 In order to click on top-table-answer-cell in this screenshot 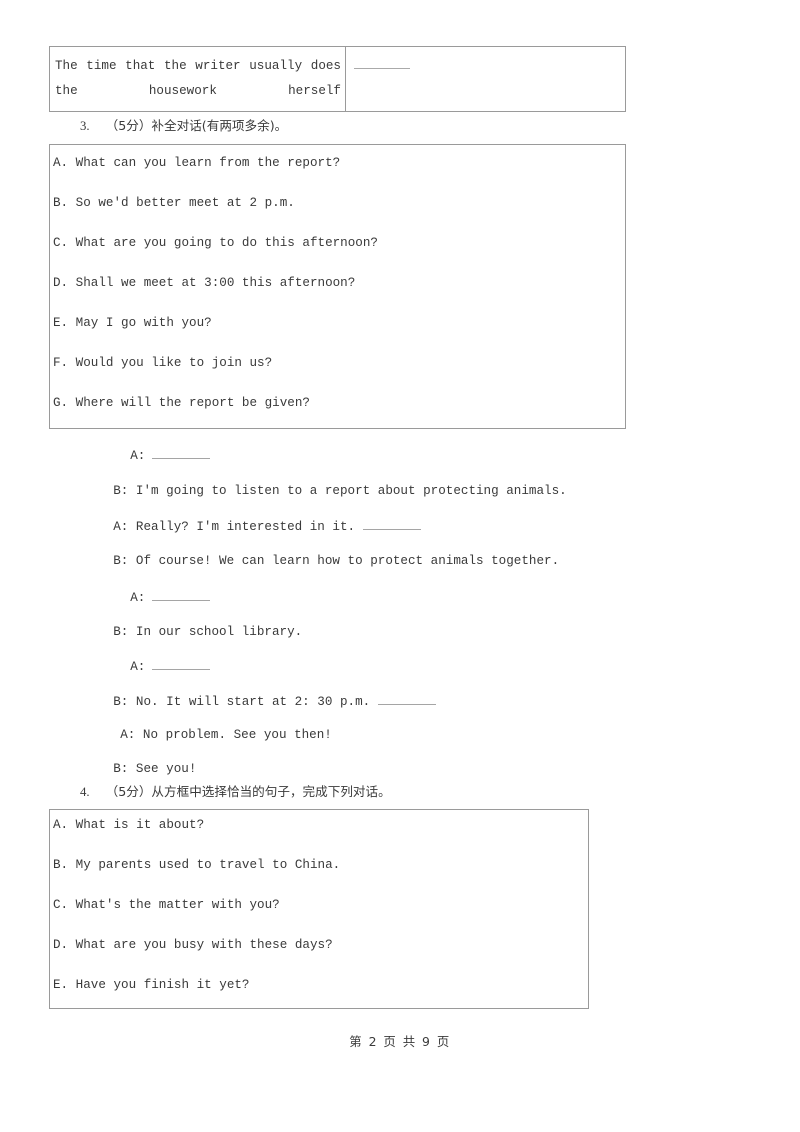, I will do `click(485, 79)`.